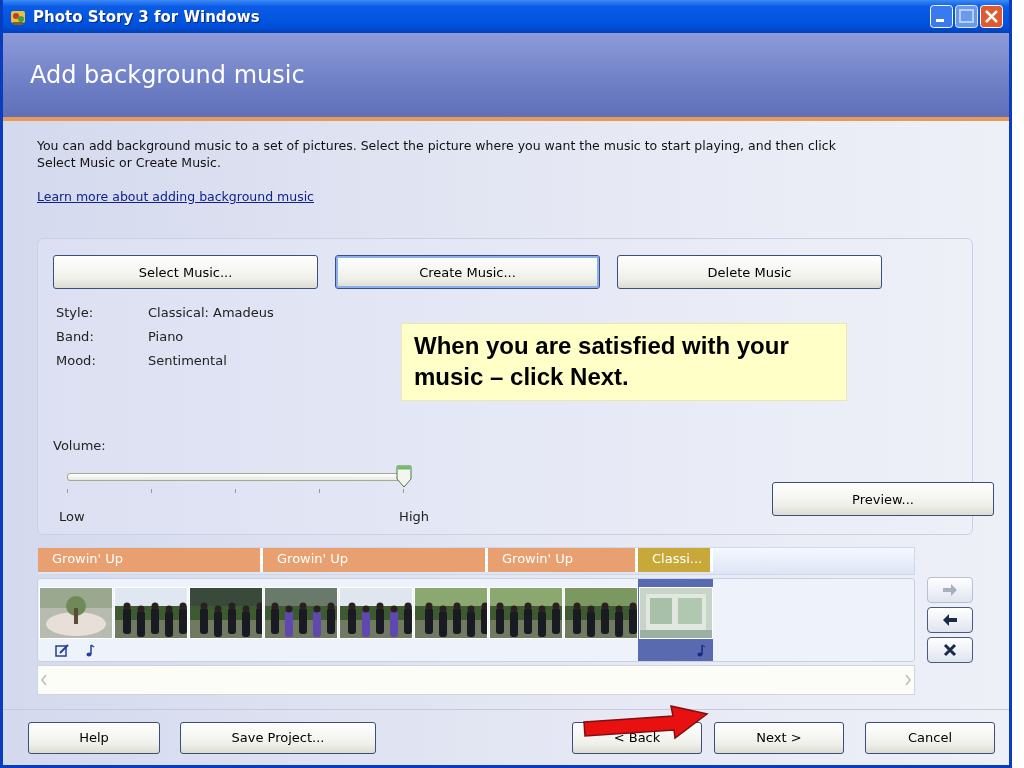 Image resolution: width=1024 pixels, height=768 pixels. What do you see at coordinates (675, 620) in the screenshot?
I see `picture-thumbnail` at bounding box center [675, 620].